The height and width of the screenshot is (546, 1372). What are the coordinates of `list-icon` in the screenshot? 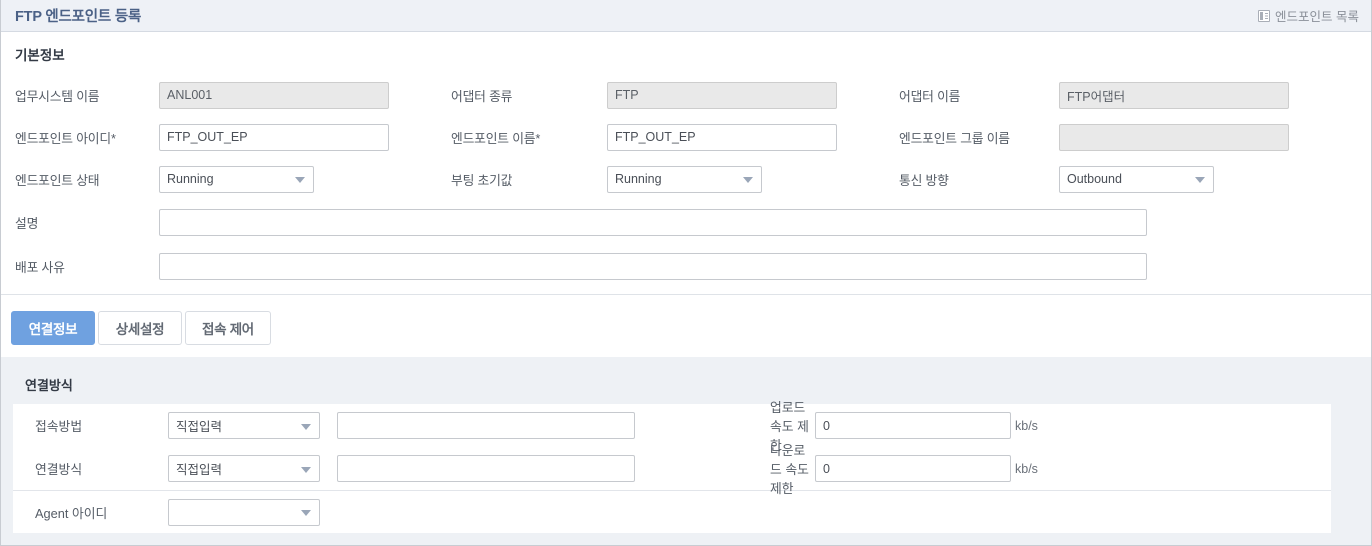 It's located at (1264, 15).